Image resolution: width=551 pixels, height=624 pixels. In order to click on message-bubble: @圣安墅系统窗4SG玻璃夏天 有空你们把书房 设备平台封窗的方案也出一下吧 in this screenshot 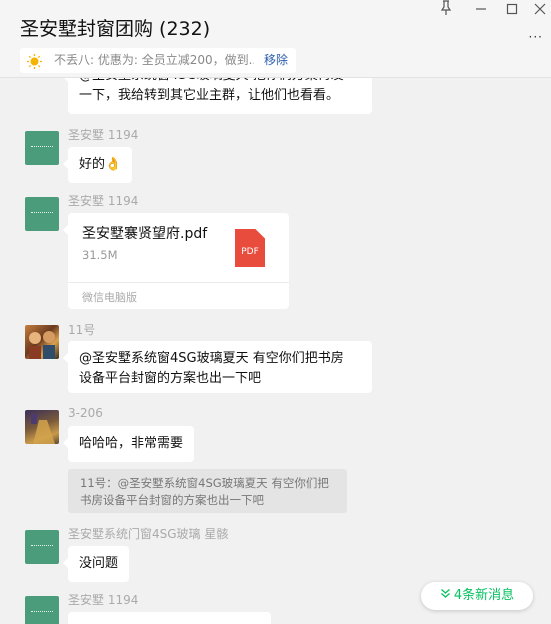, I will do `click(217, 367)`.